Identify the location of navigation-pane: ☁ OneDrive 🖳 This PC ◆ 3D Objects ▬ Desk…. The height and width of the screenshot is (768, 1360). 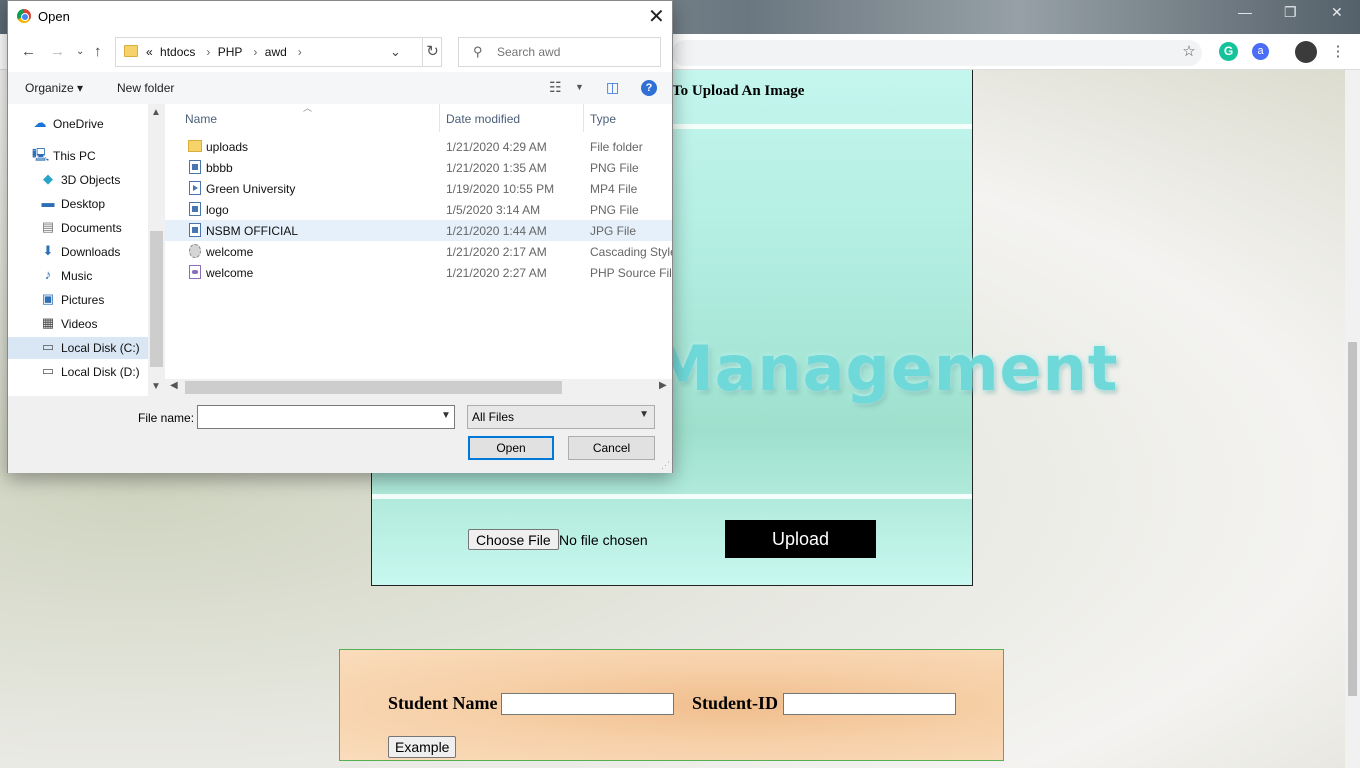
(86, 250).